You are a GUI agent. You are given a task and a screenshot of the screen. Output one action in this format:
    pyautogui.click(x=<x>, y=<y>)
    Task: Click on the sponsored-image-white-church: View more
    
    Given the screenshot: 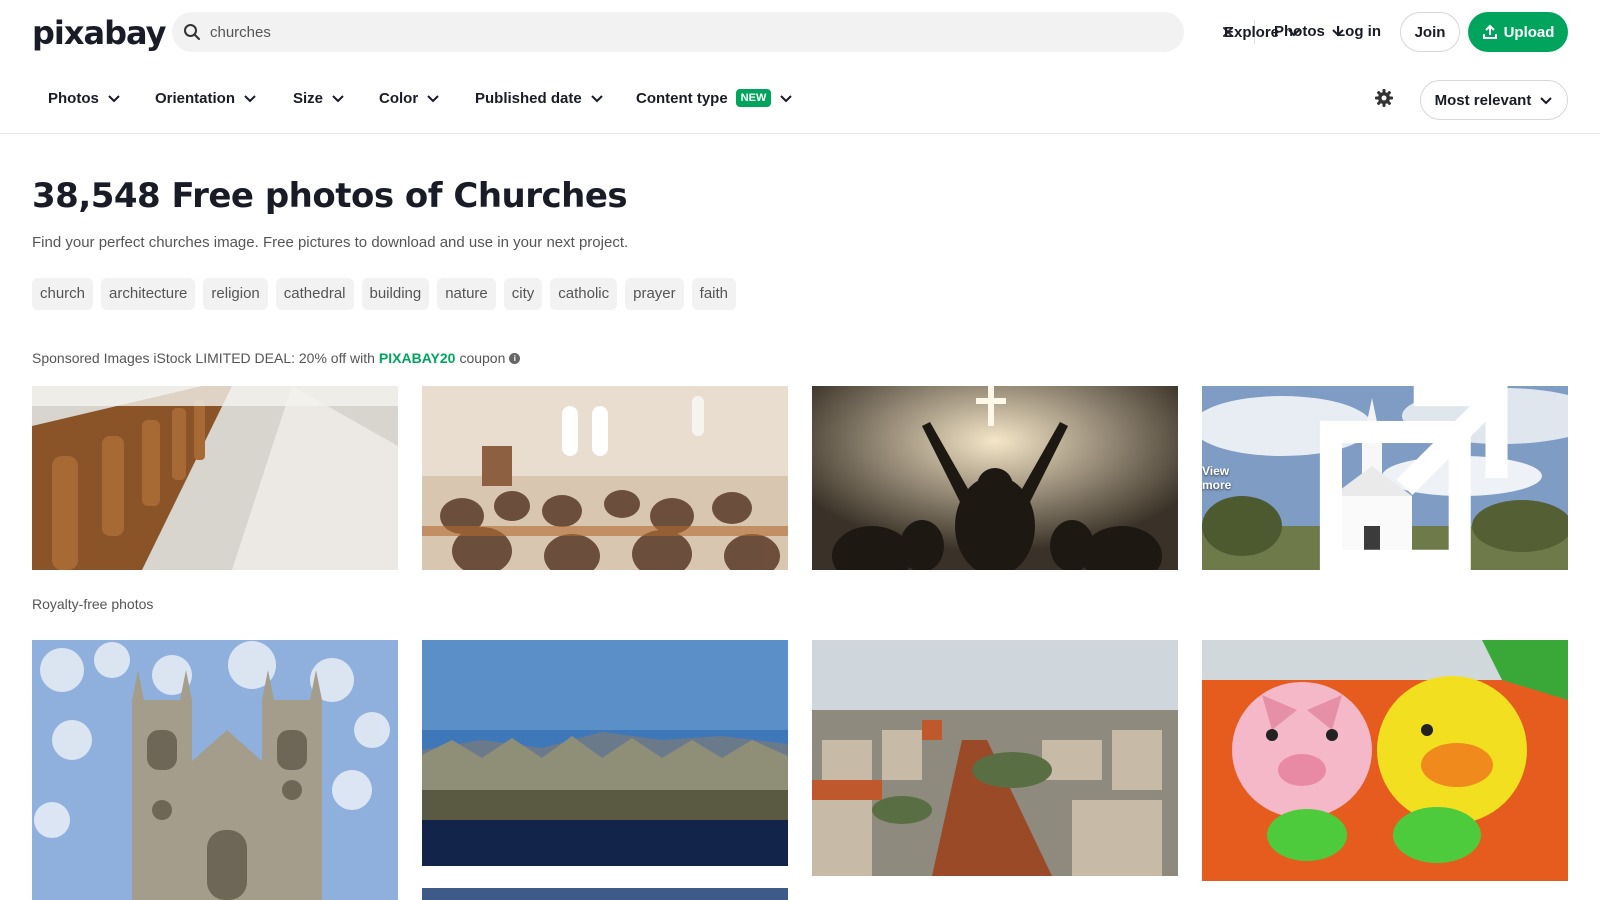 What is the action you would take?
    pyautogui.click(x=1385, y=478)
    